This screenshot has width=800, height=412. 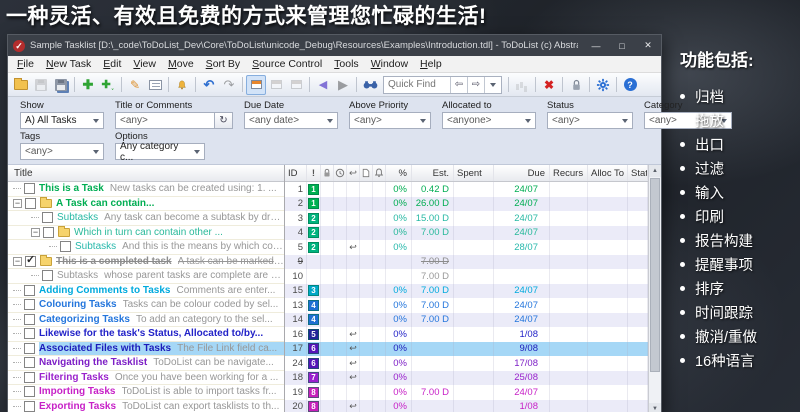 What do you see at coordinates (466, 319) in the screenshot?
I see `task-grid-row: 14 4 ↩ 0% 7.00 D 24/07` at bounding box center [466, 319].